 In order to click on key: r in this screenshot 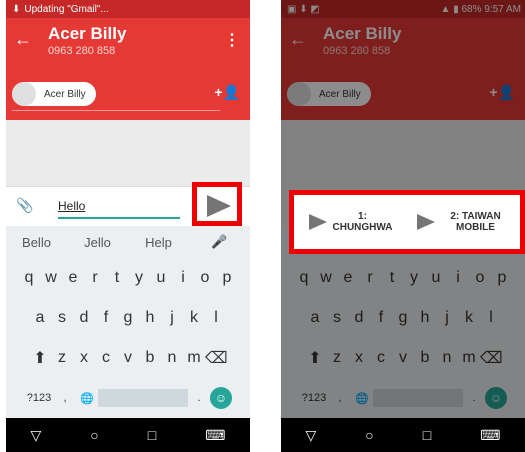, I will do `click(95, 278)`.